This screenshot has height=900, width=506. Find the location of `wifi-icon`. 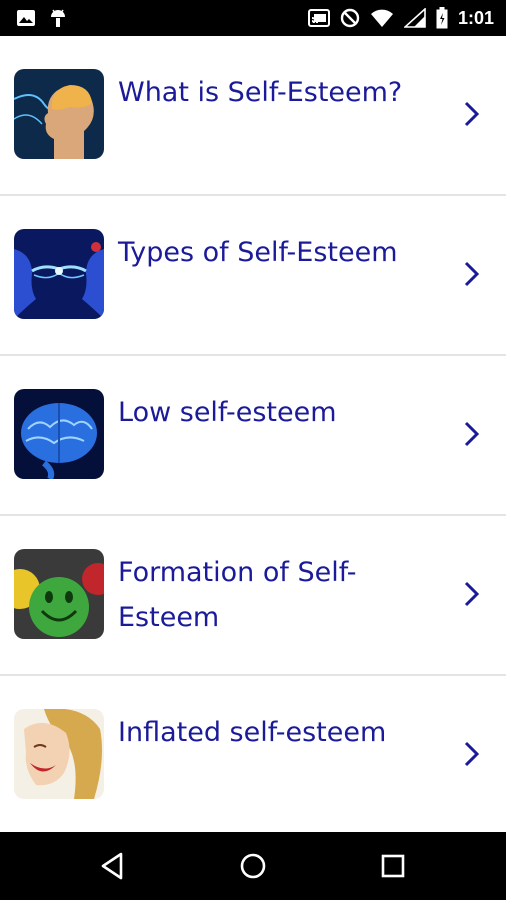

wifi-icon is located at coordinates (381, 18).